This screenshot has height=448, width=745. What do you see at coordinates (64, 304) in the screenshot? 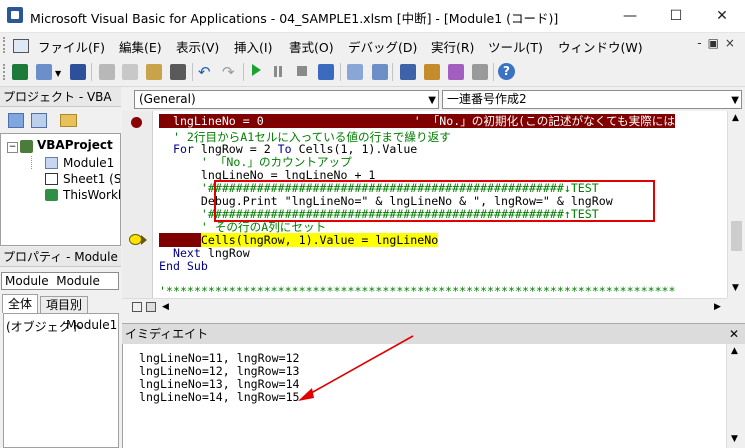
I see `tab-categorized: 項目別` at bounding box center [64, 304].